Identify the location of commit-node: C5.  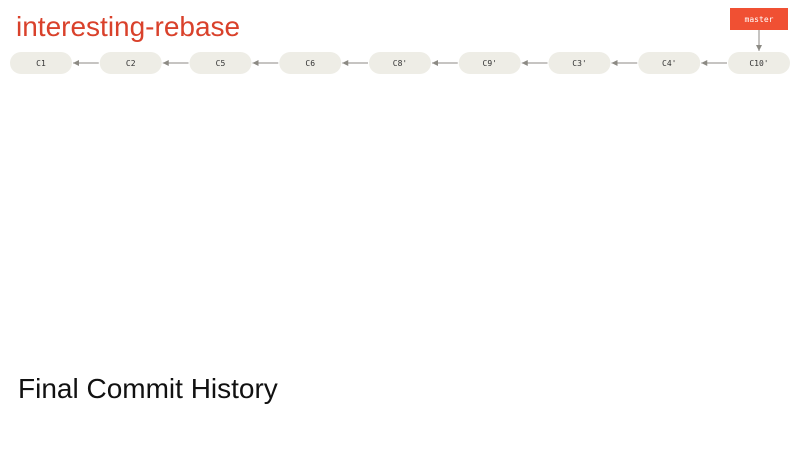
(220, 63).